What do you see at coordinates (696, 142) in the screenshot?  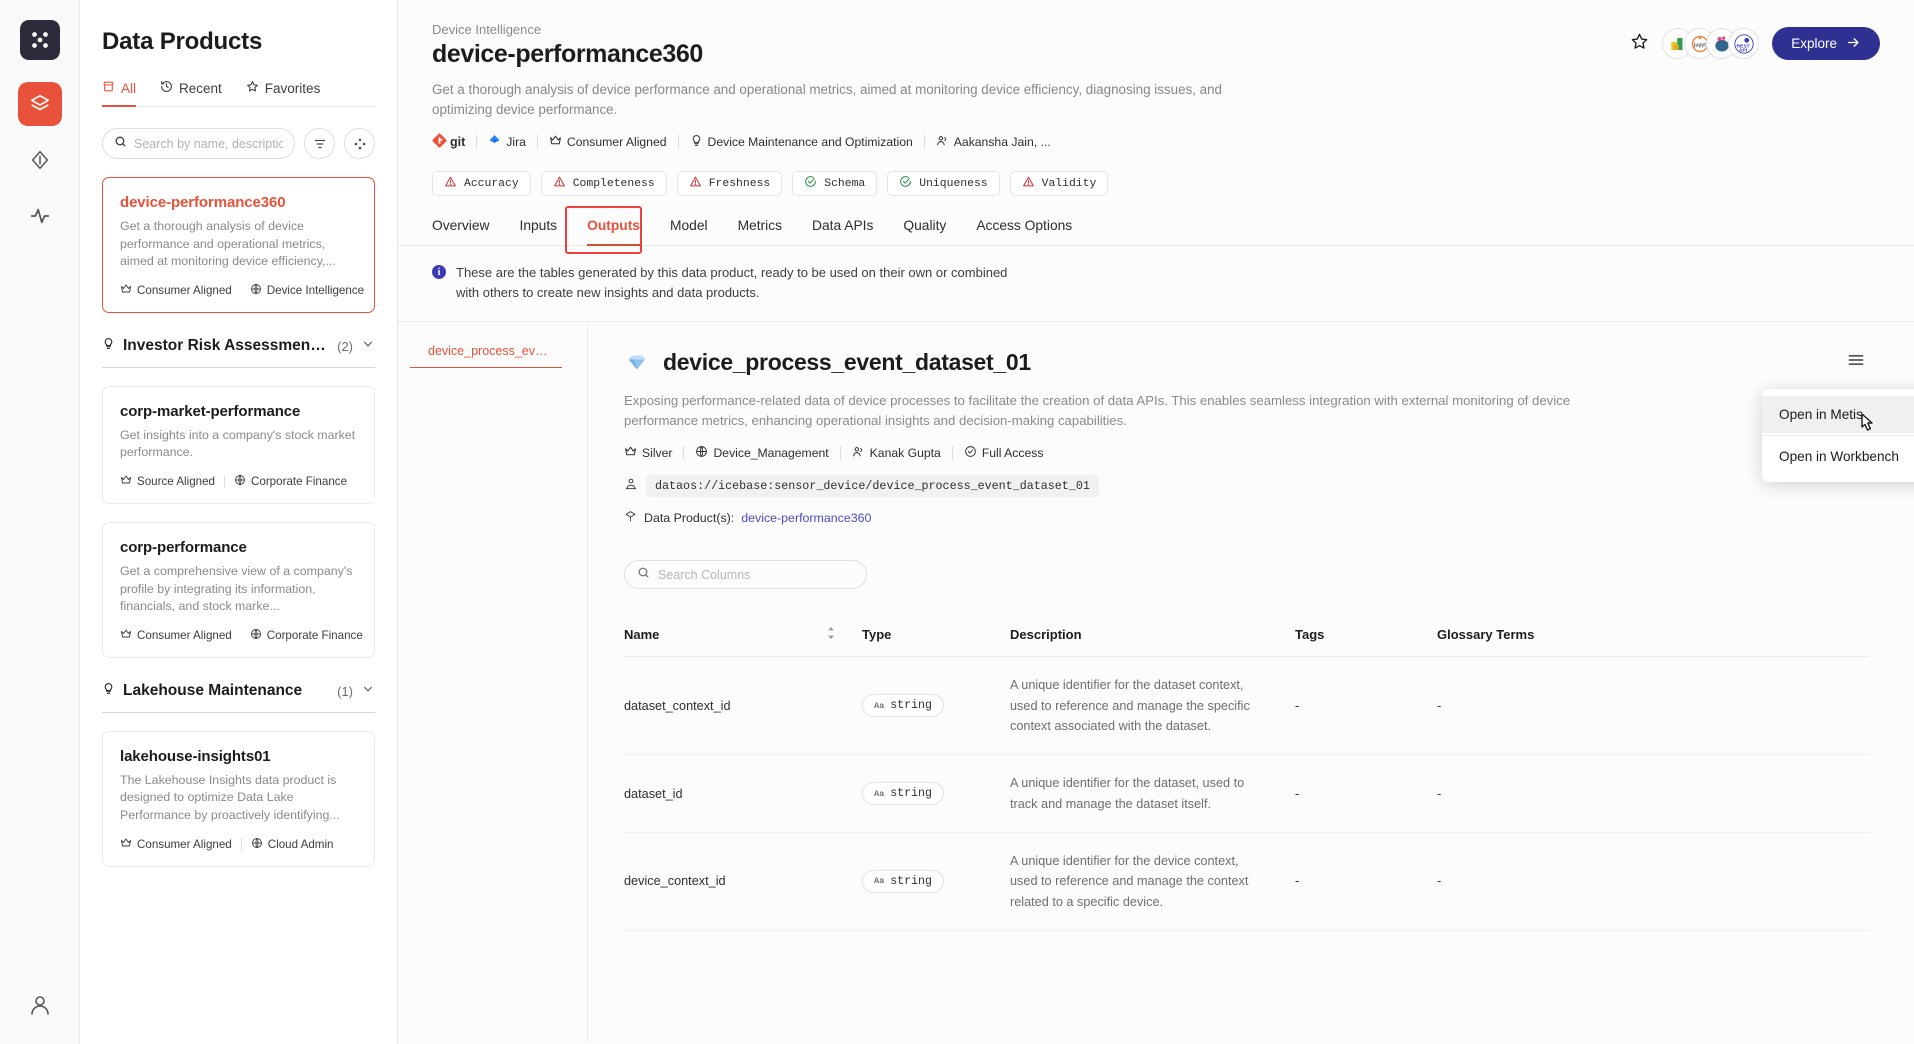 I see `bulb-icon` at bounding box center [696, 142].